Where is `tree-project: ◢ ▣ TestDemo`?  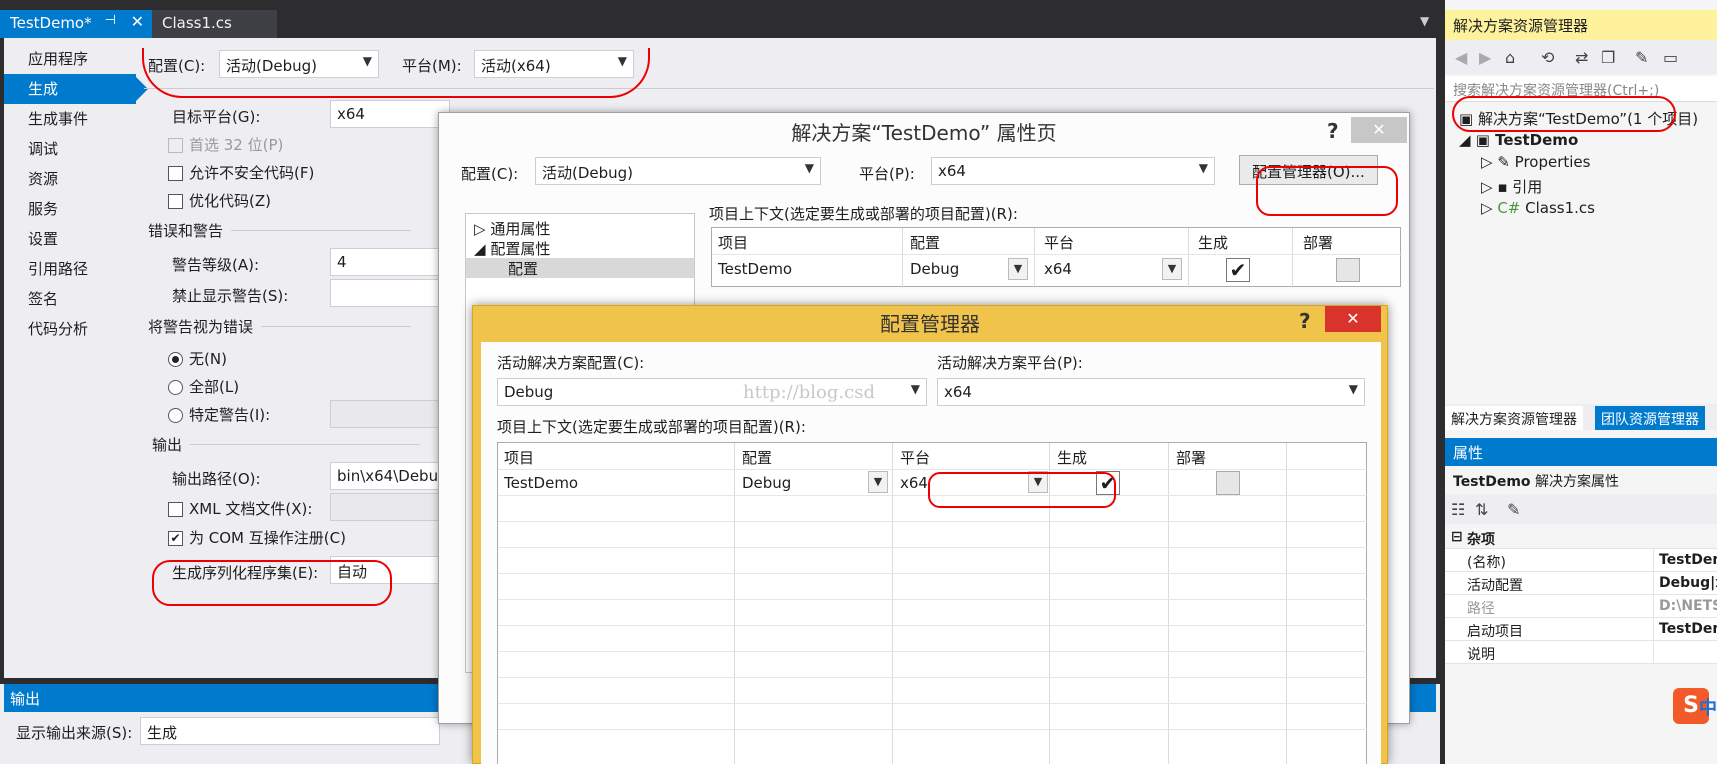
tree-project: ◢ ▣ TestDemo is located at coordinates (1518, 142).